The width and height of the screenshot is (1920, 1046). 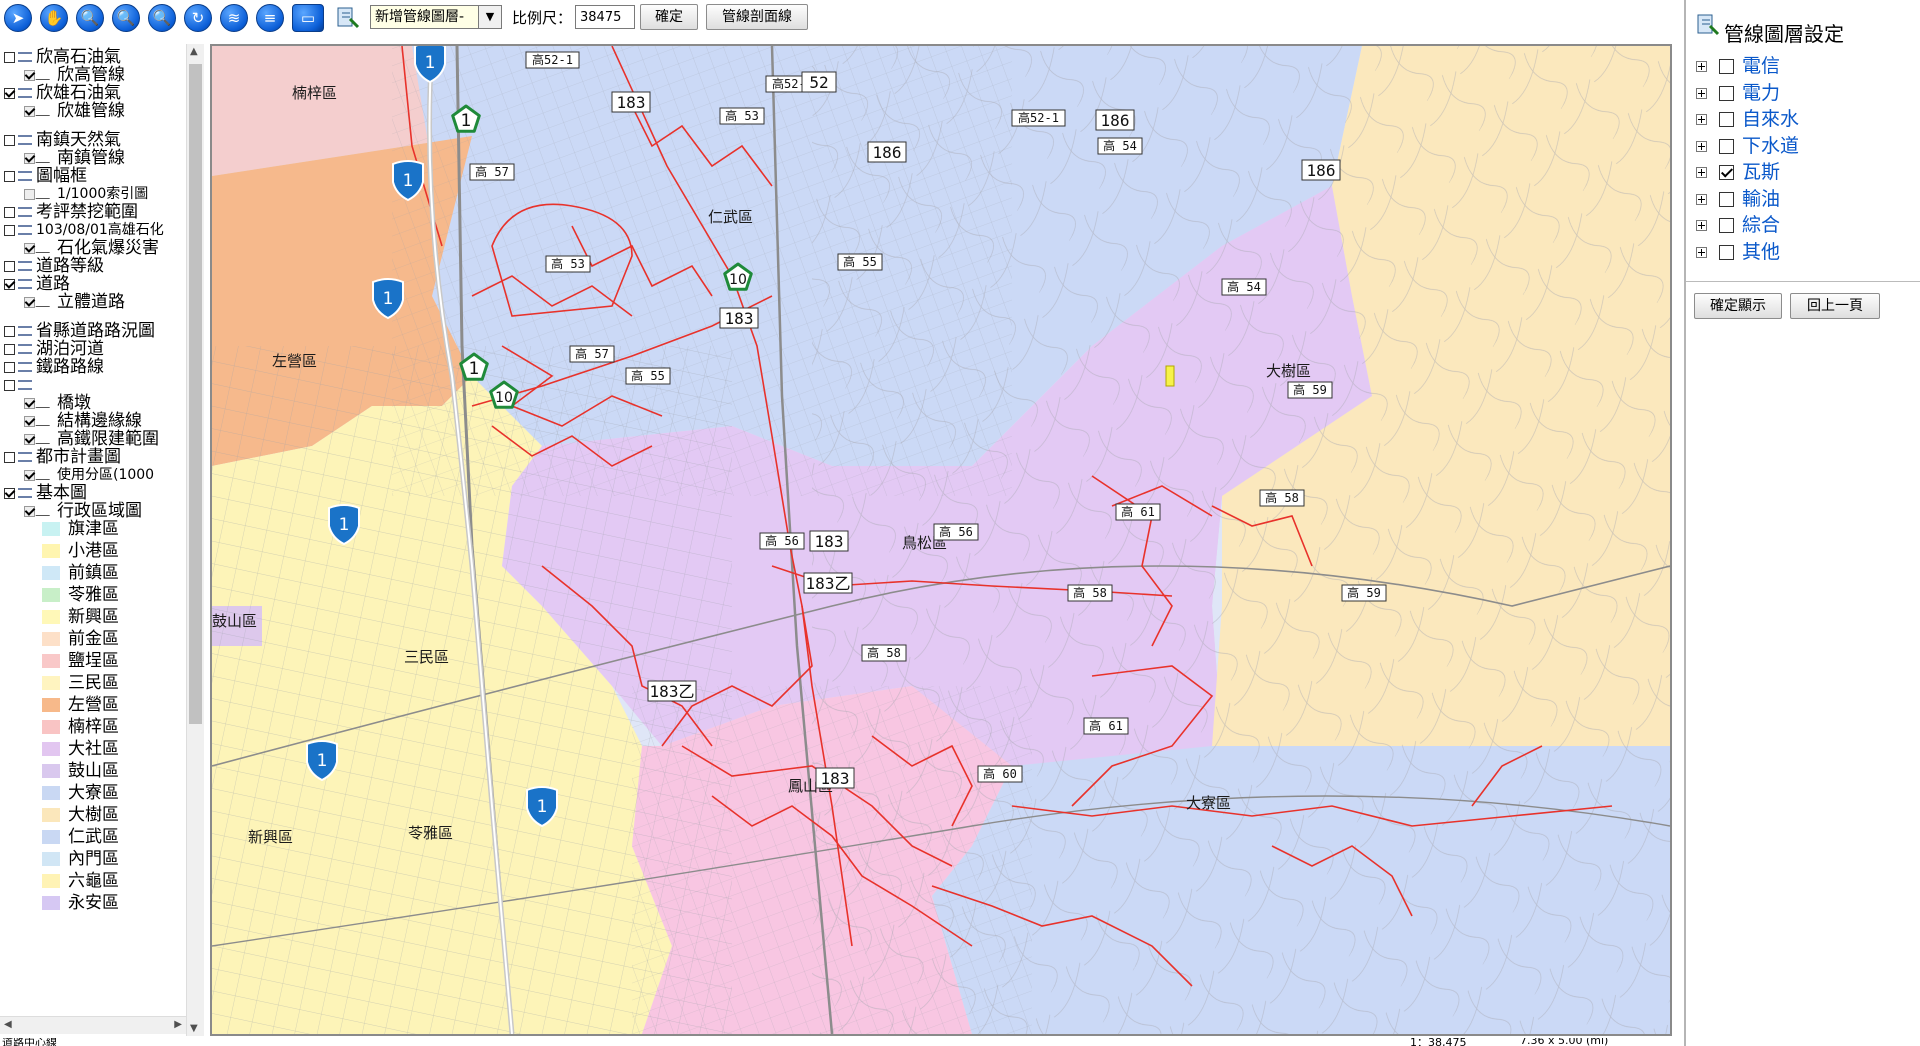 I want to click on road-number-label: 高 57, so click(x=492, y=172).